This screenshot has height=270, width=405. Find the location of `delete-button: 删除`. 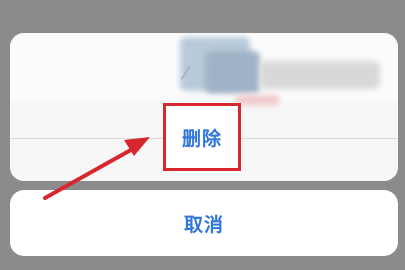

delete-button: 删除 is located at coordinates (202, 137).